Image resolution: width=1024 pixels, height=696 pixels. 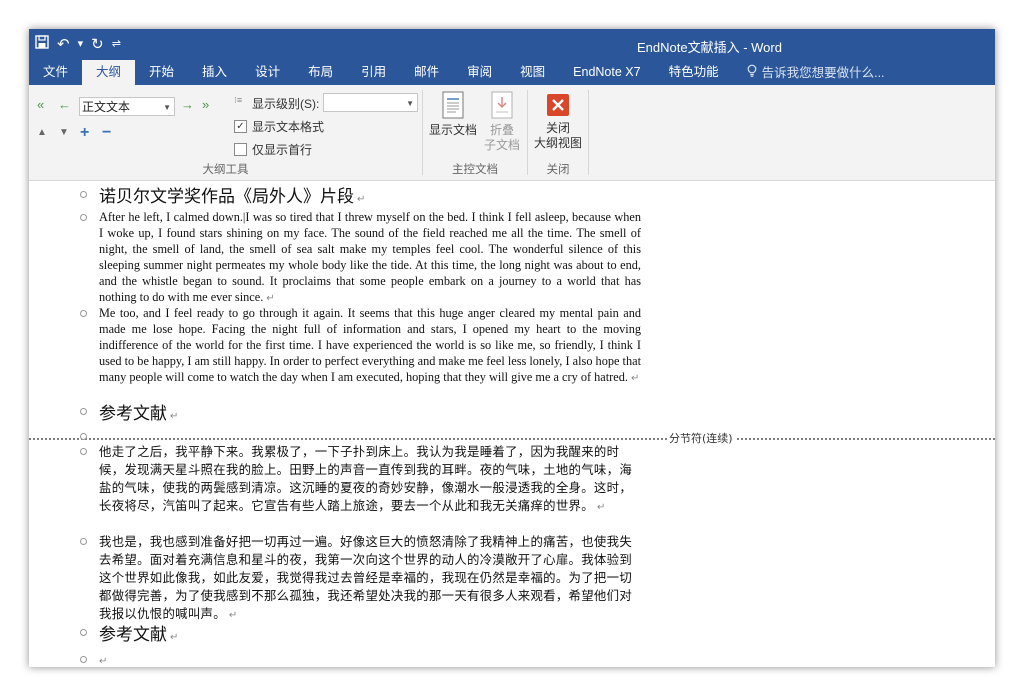 What do you see at coordinates (64, 132) in the screenshot?
I see `move-down-icon: ▼` at bounding box center [64, 132].